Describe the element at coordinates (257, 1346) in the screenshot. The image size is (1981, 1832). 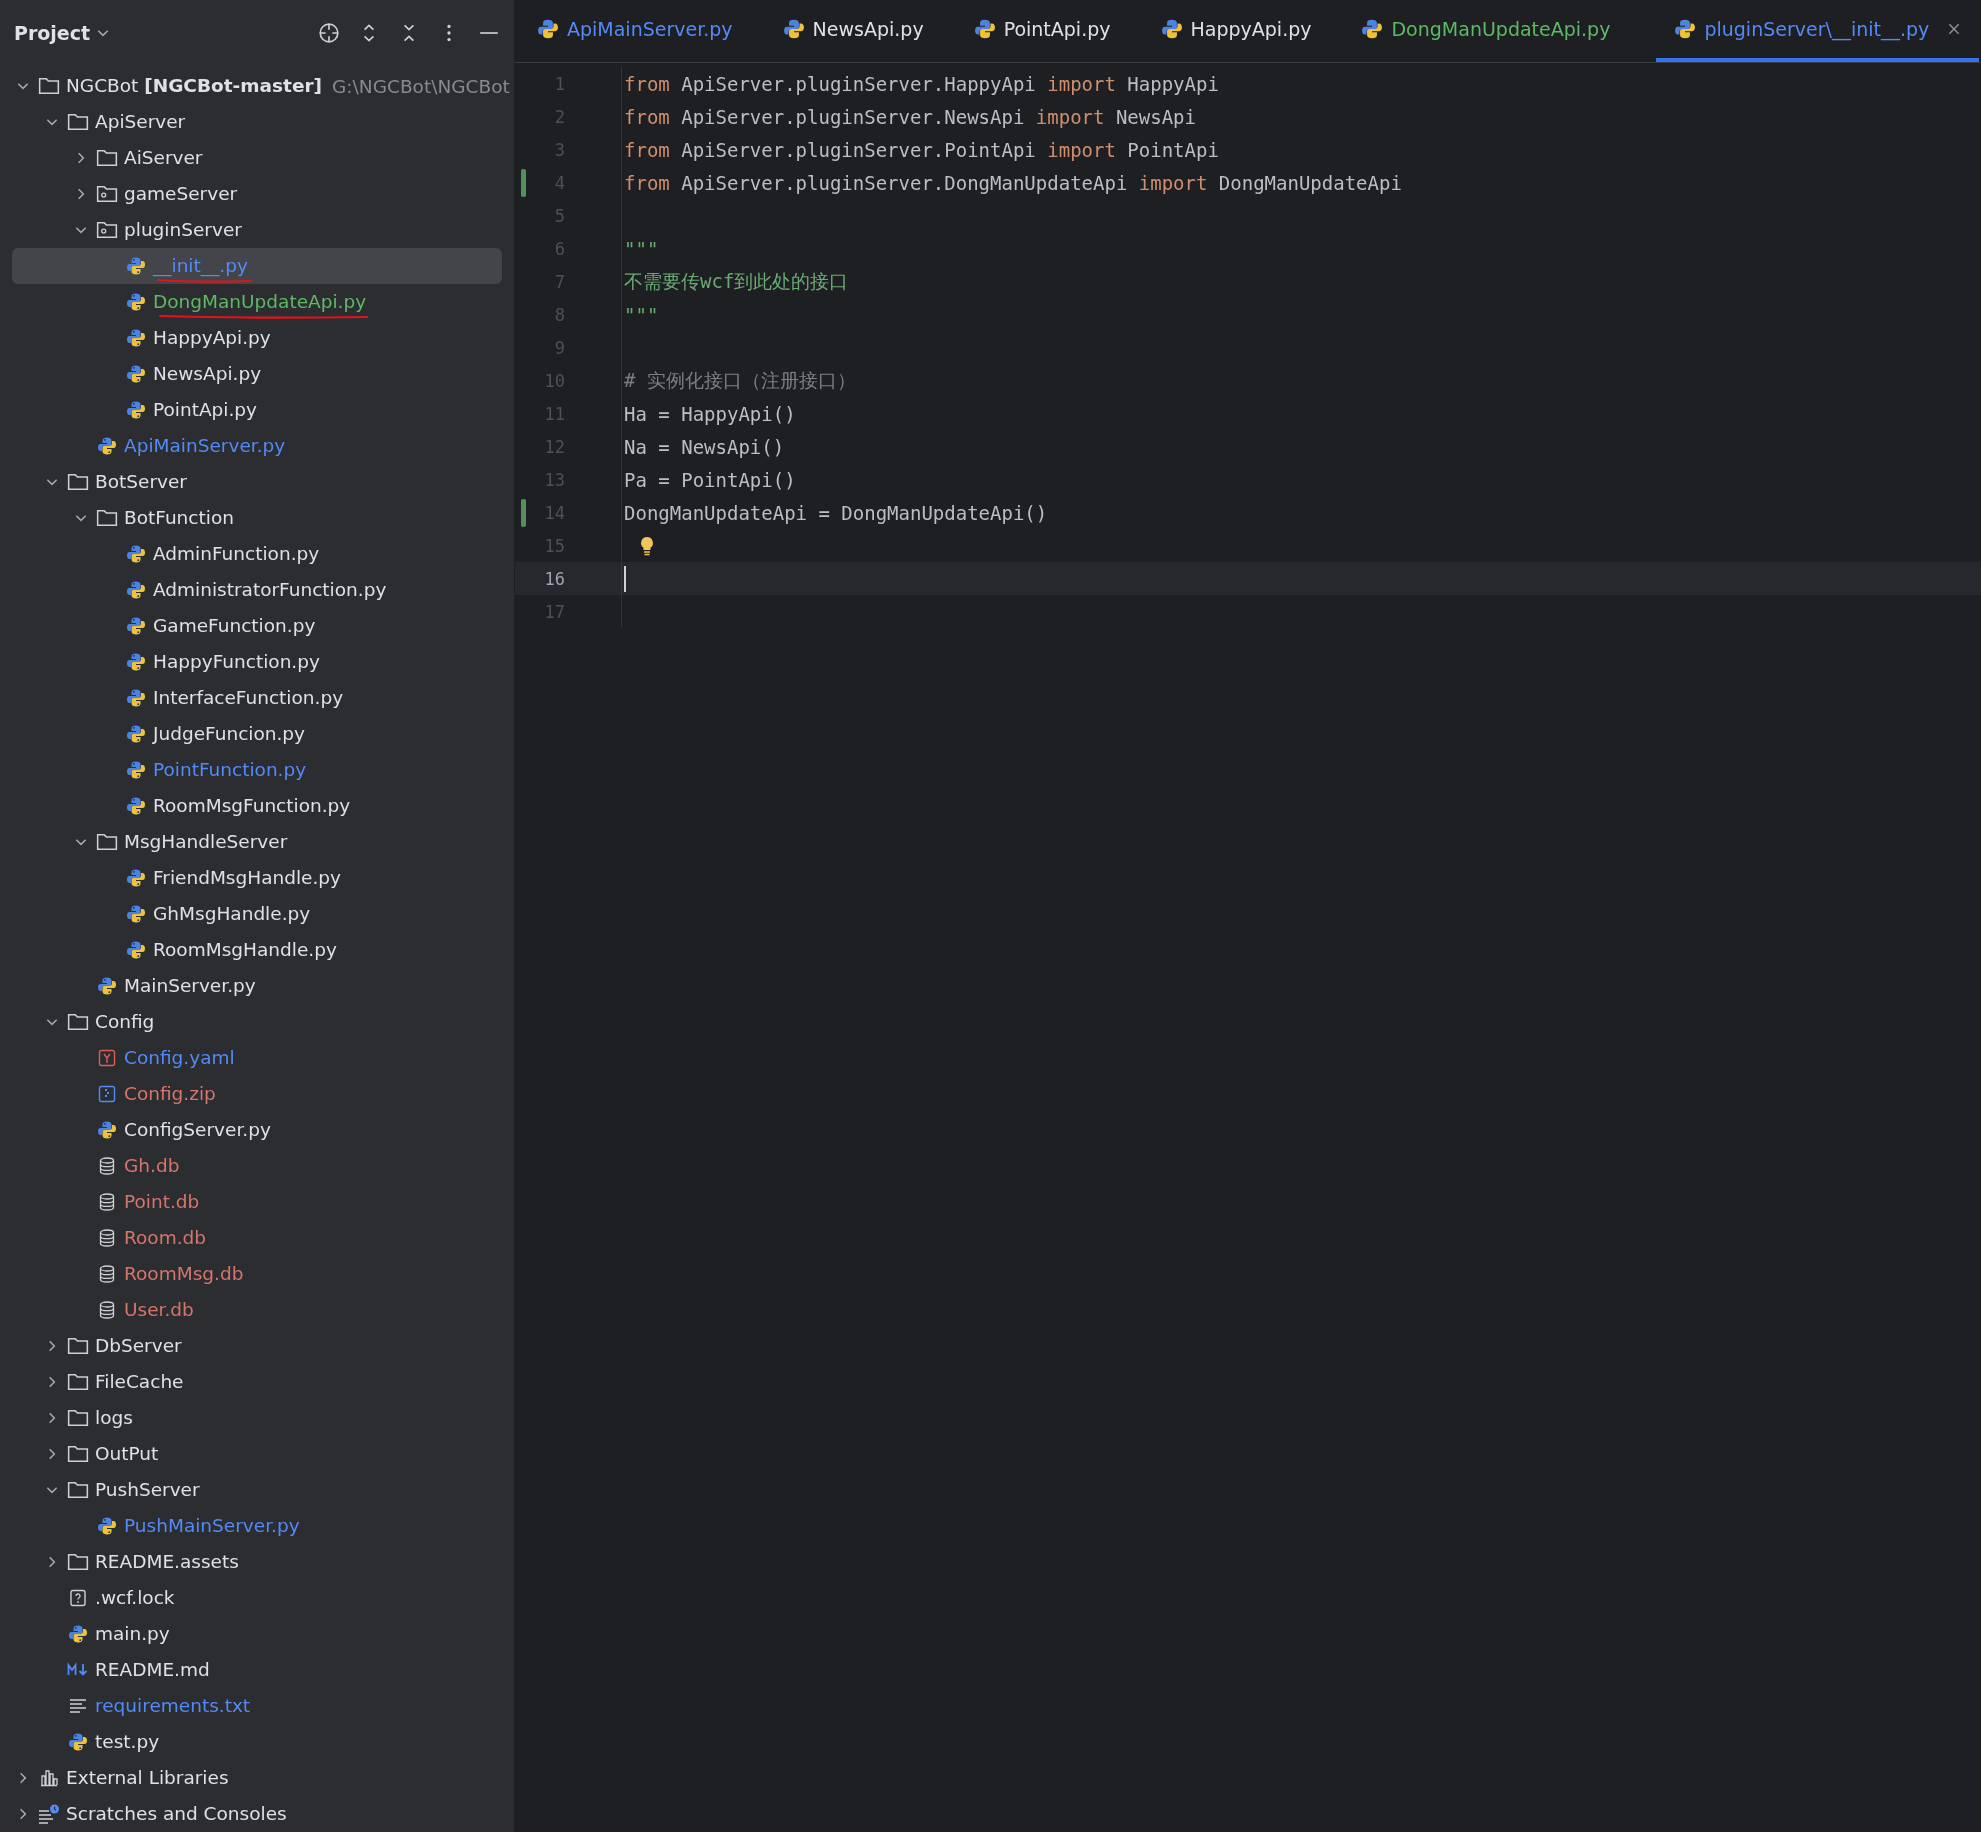
I see `tree-item: DbServer` at that location.